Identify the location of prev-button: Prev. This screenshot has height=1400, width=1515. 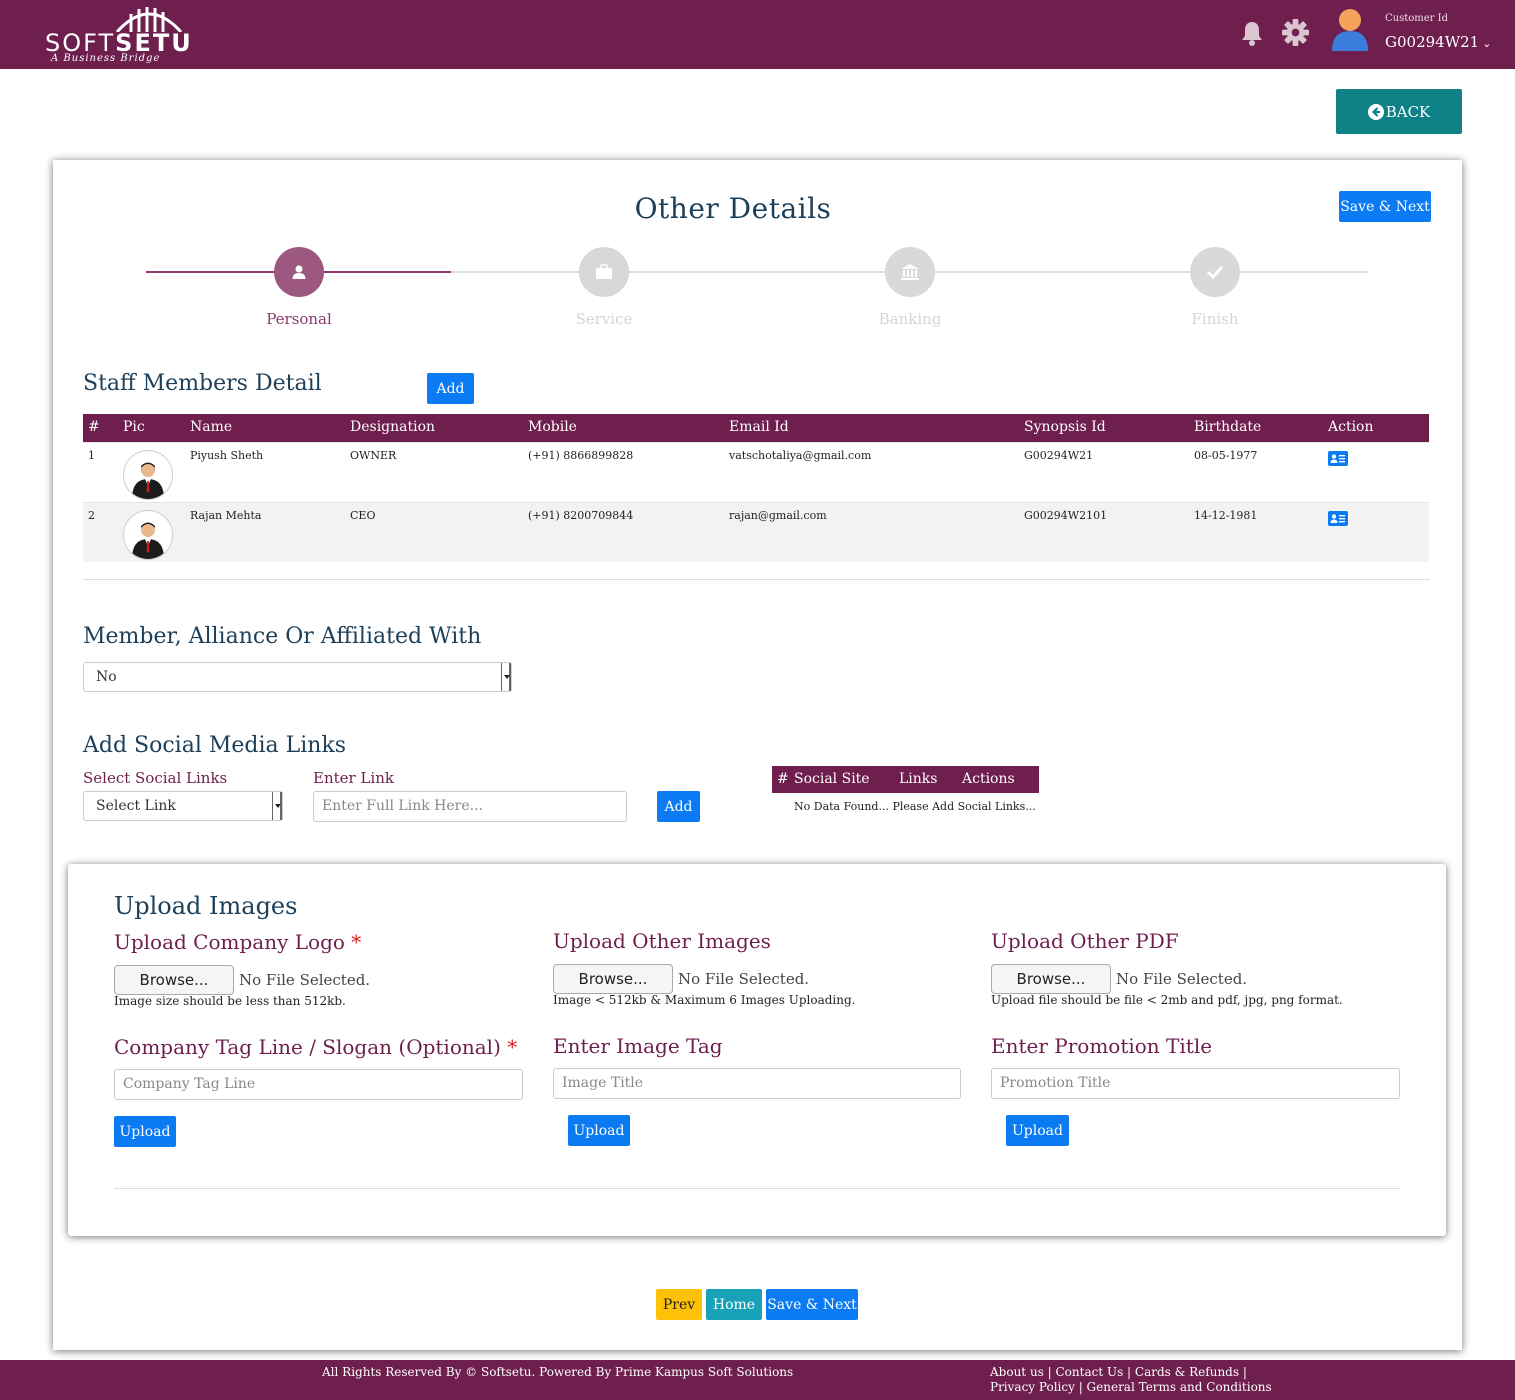
(679, 1304).